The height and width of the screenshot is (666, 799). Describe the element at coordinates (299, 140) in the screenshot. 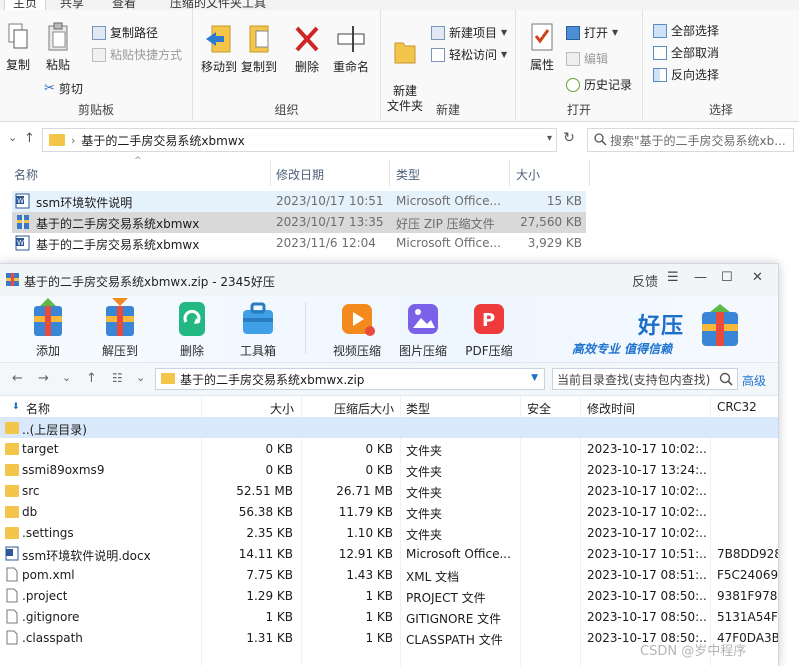

I see `address-bar: › 基于的二手房交易系统xbmwx ▾` at that location.